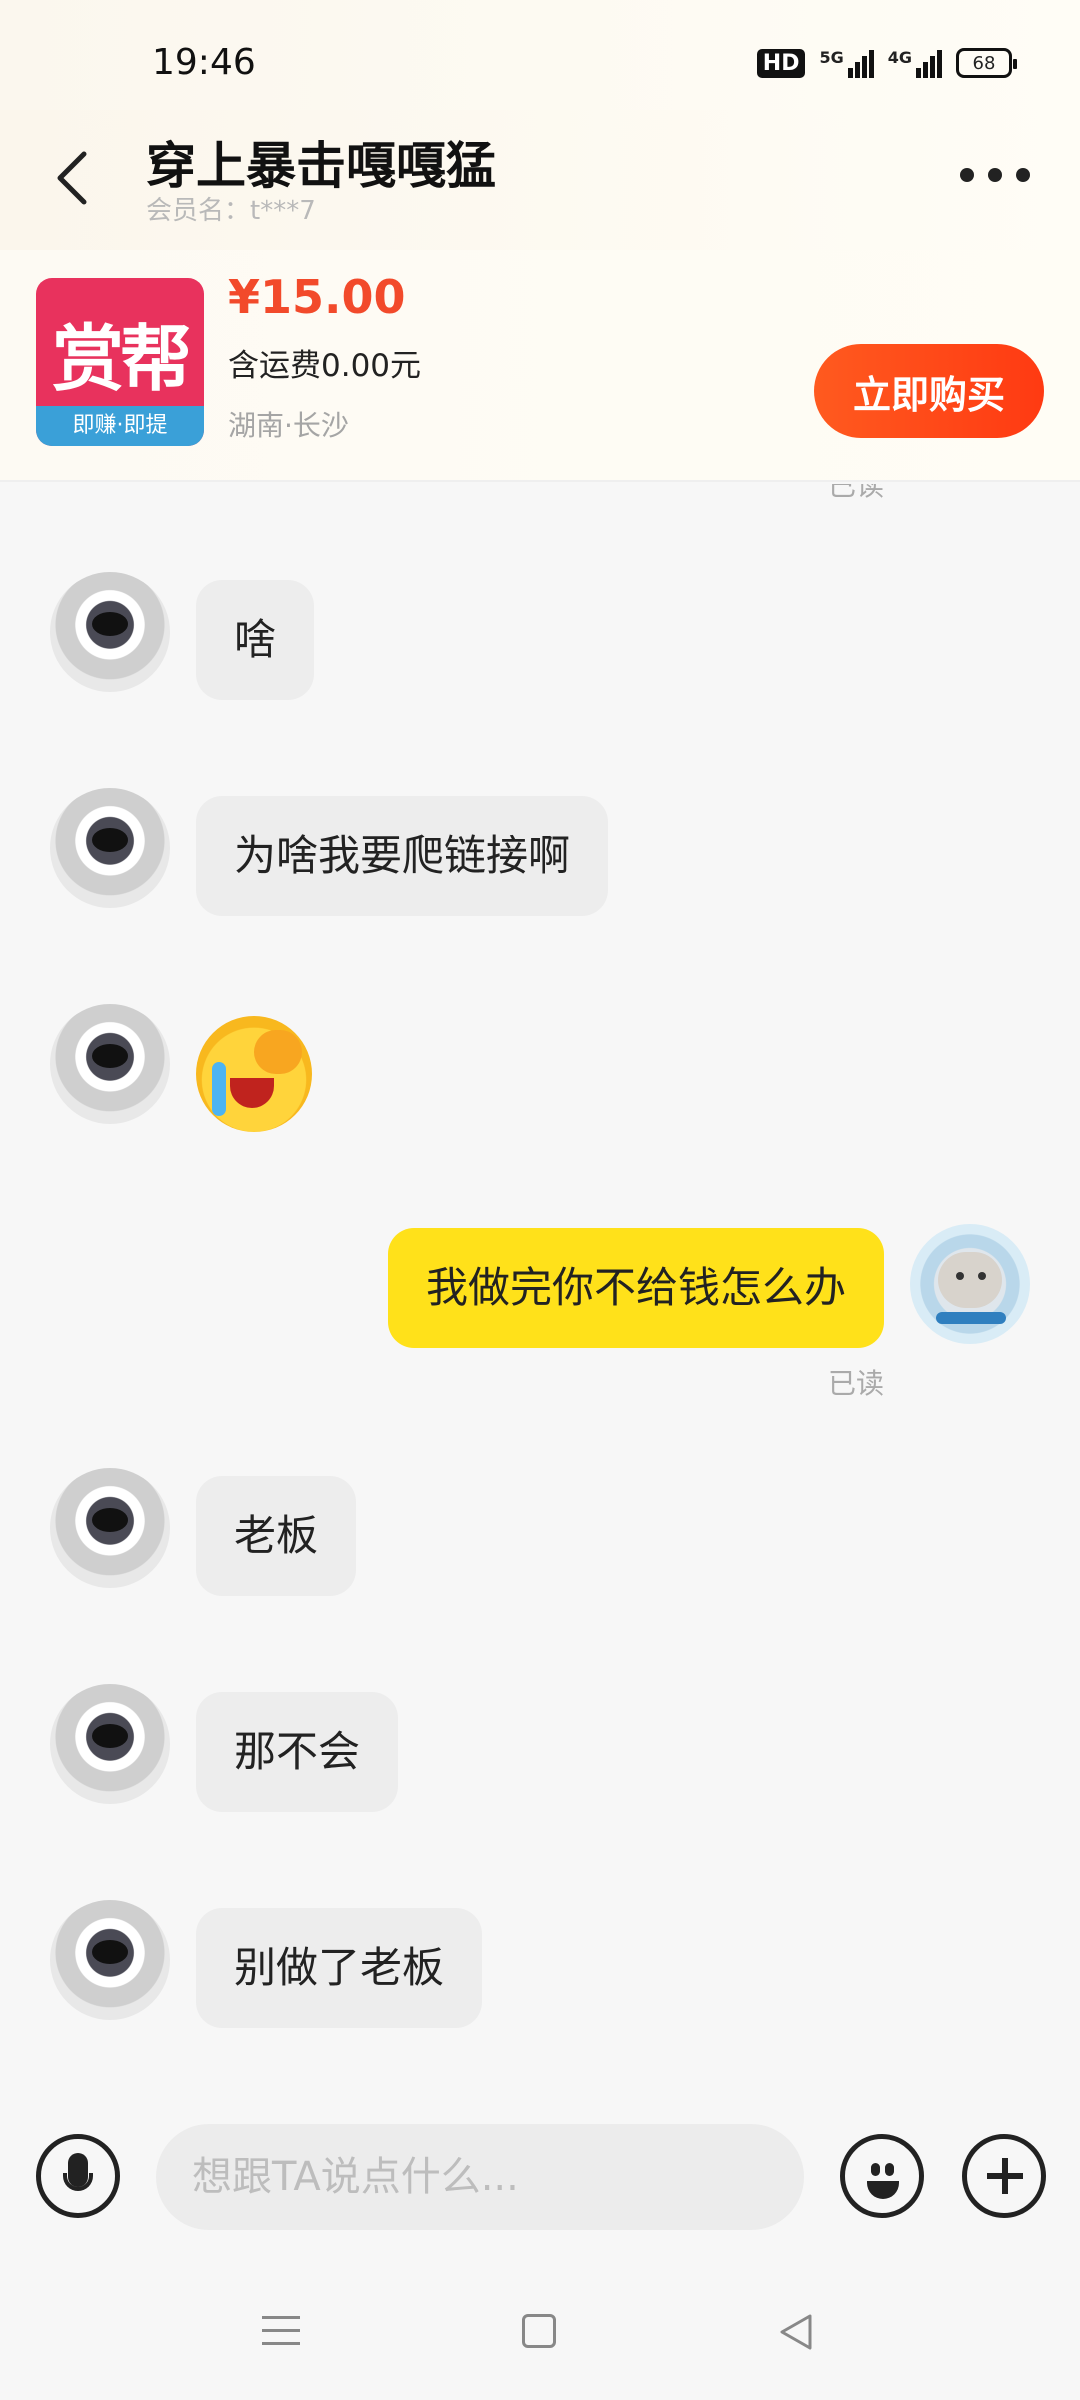  I want to click on my-message-bubble: 我做完你不给钱怎么办, so click(635, 1288).